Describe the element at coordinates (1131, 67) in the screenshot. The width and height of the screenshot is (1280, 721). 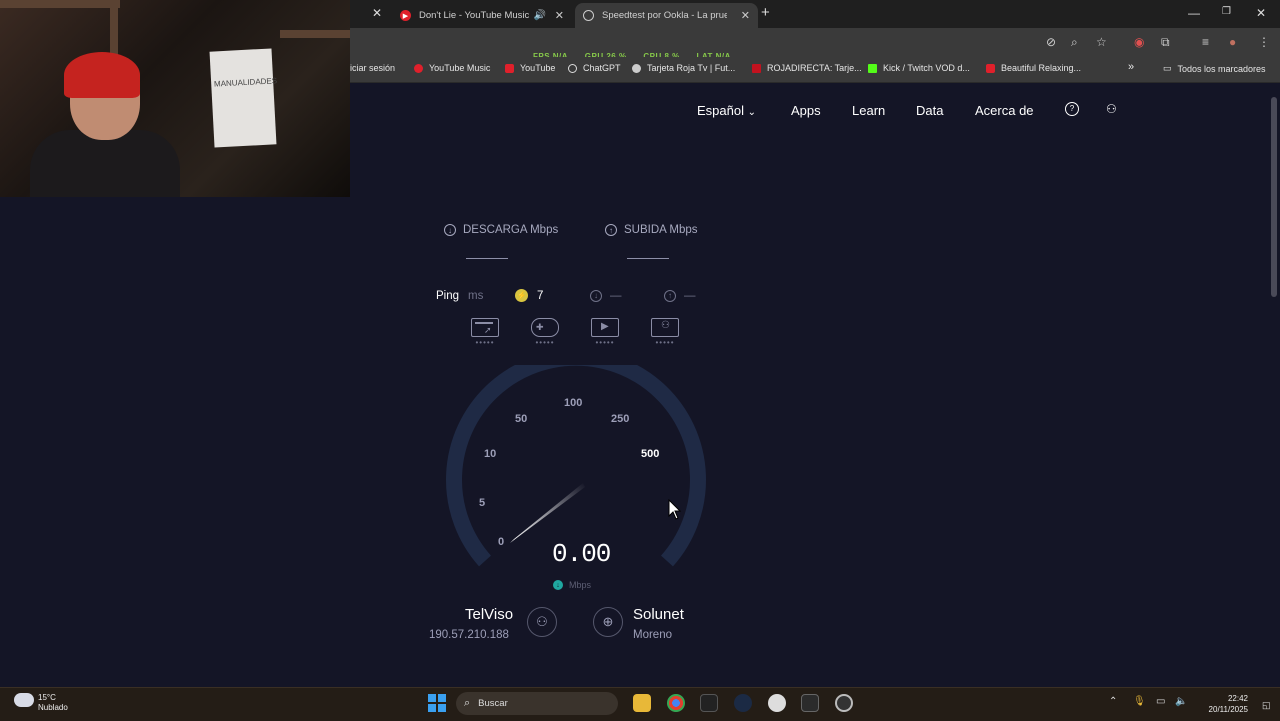
I see `bookmarks-overflow-button: »` at that location.